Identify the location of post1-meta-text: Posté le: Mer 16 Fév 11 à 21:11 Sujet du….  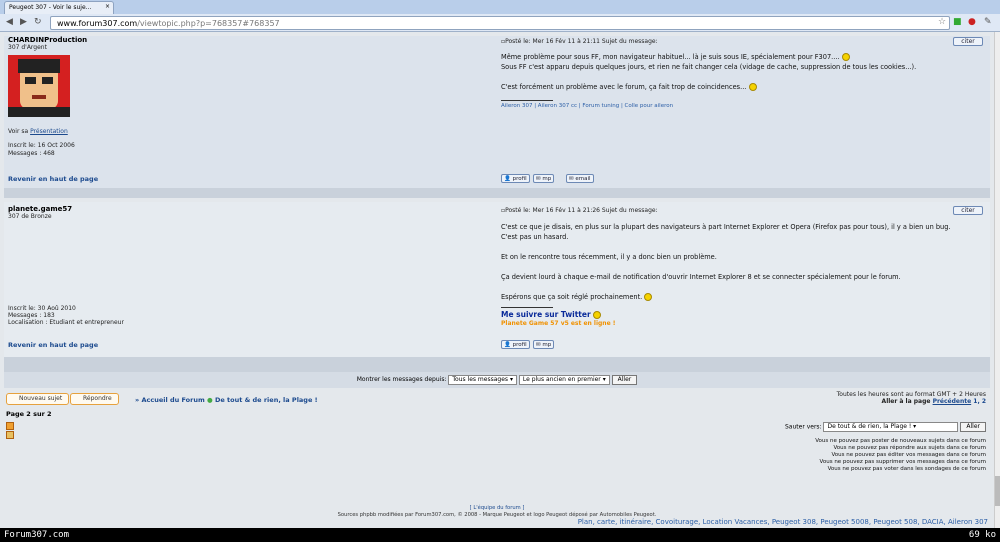
(581, 41).